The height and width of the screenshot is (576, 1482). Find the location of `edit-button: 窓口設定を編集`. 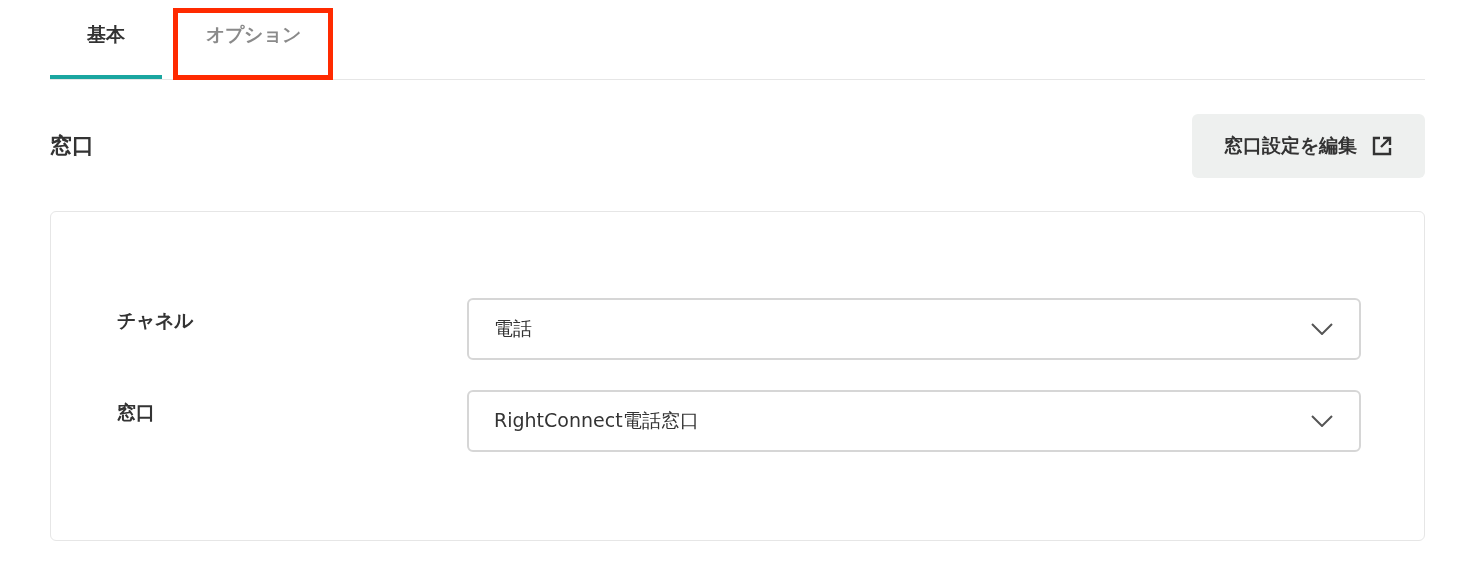

edit-button: 窓口設定を編集 is located at coordinates (1308, 146).